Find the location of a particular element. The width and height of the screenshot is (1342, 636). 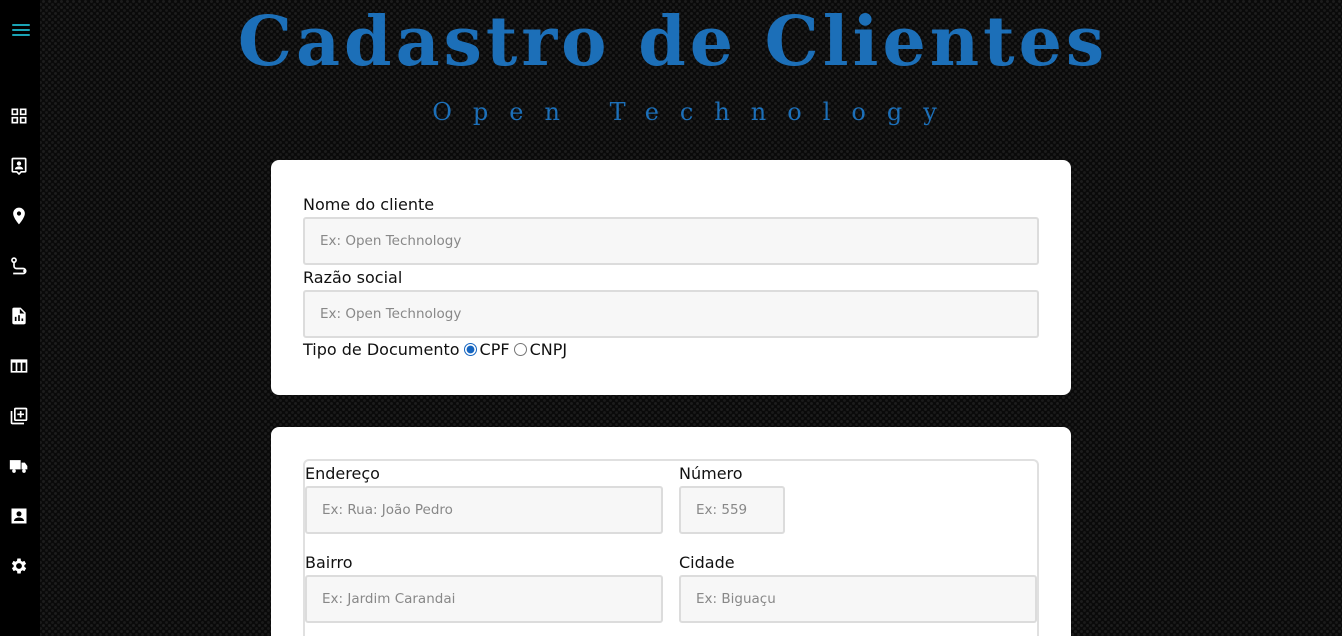

cnpj-radio is located at coordinates (520, 349).